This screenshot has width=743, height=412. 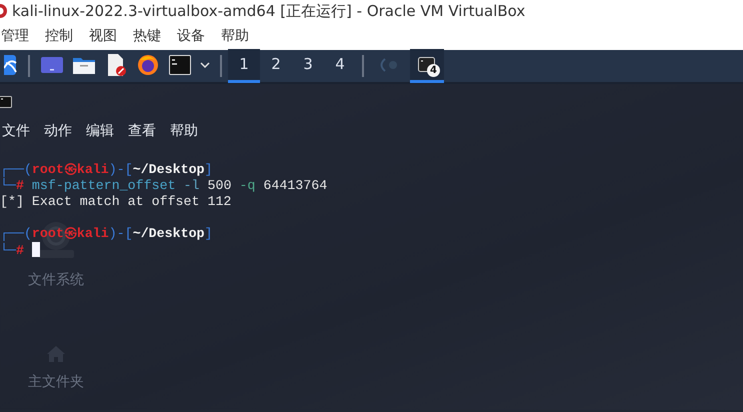 What do you see at coordinates (147, 36) in the screenshot?
I see `menu-item: 热键` at bounding box center [147, 36].